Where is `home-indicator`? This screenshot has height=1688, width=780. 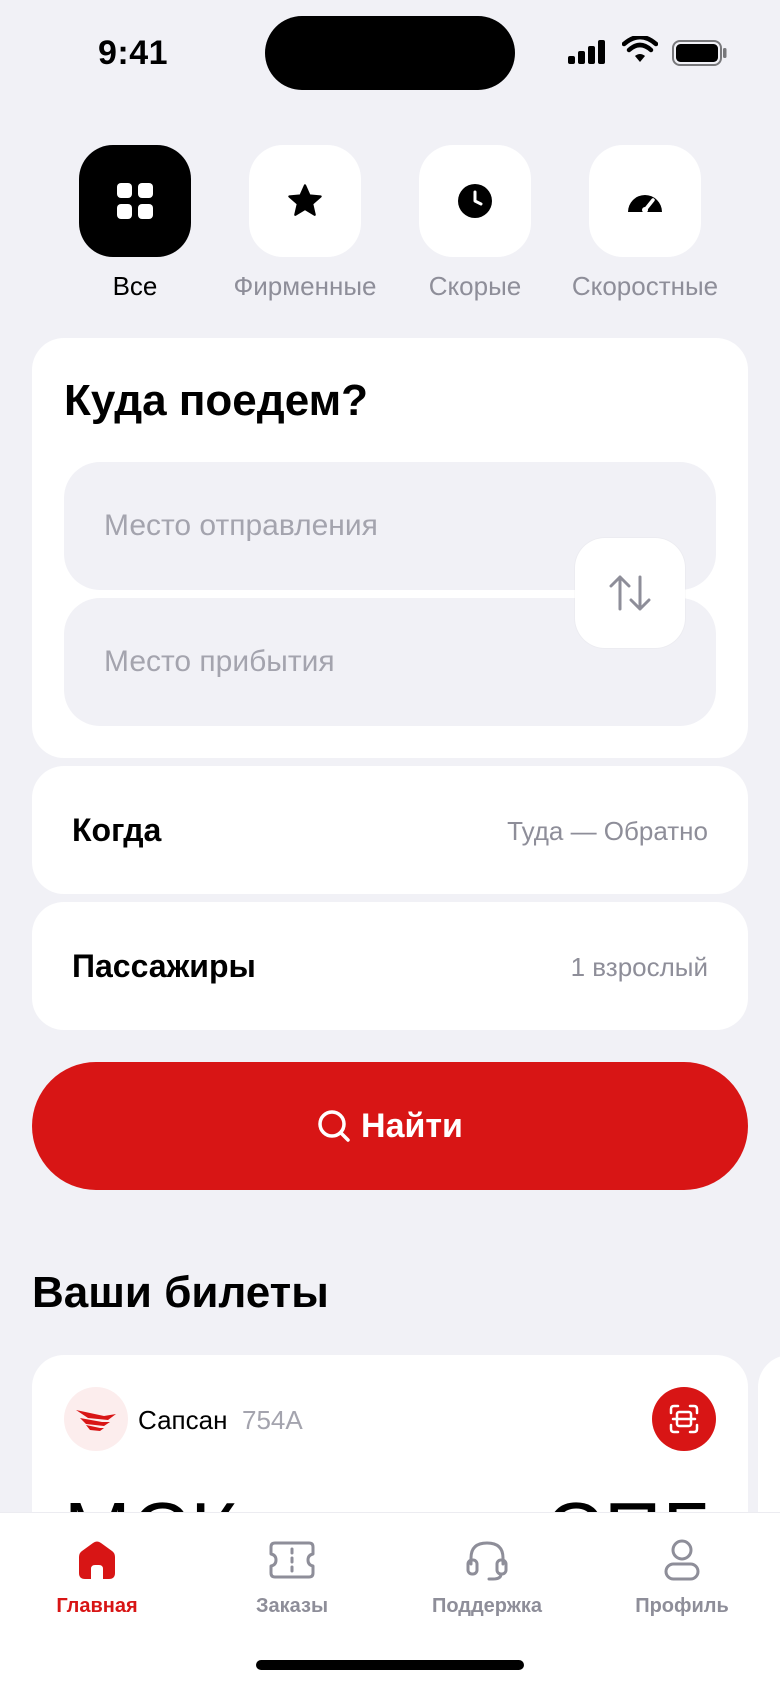
home-indicator is located at coordinates (390, 1665).